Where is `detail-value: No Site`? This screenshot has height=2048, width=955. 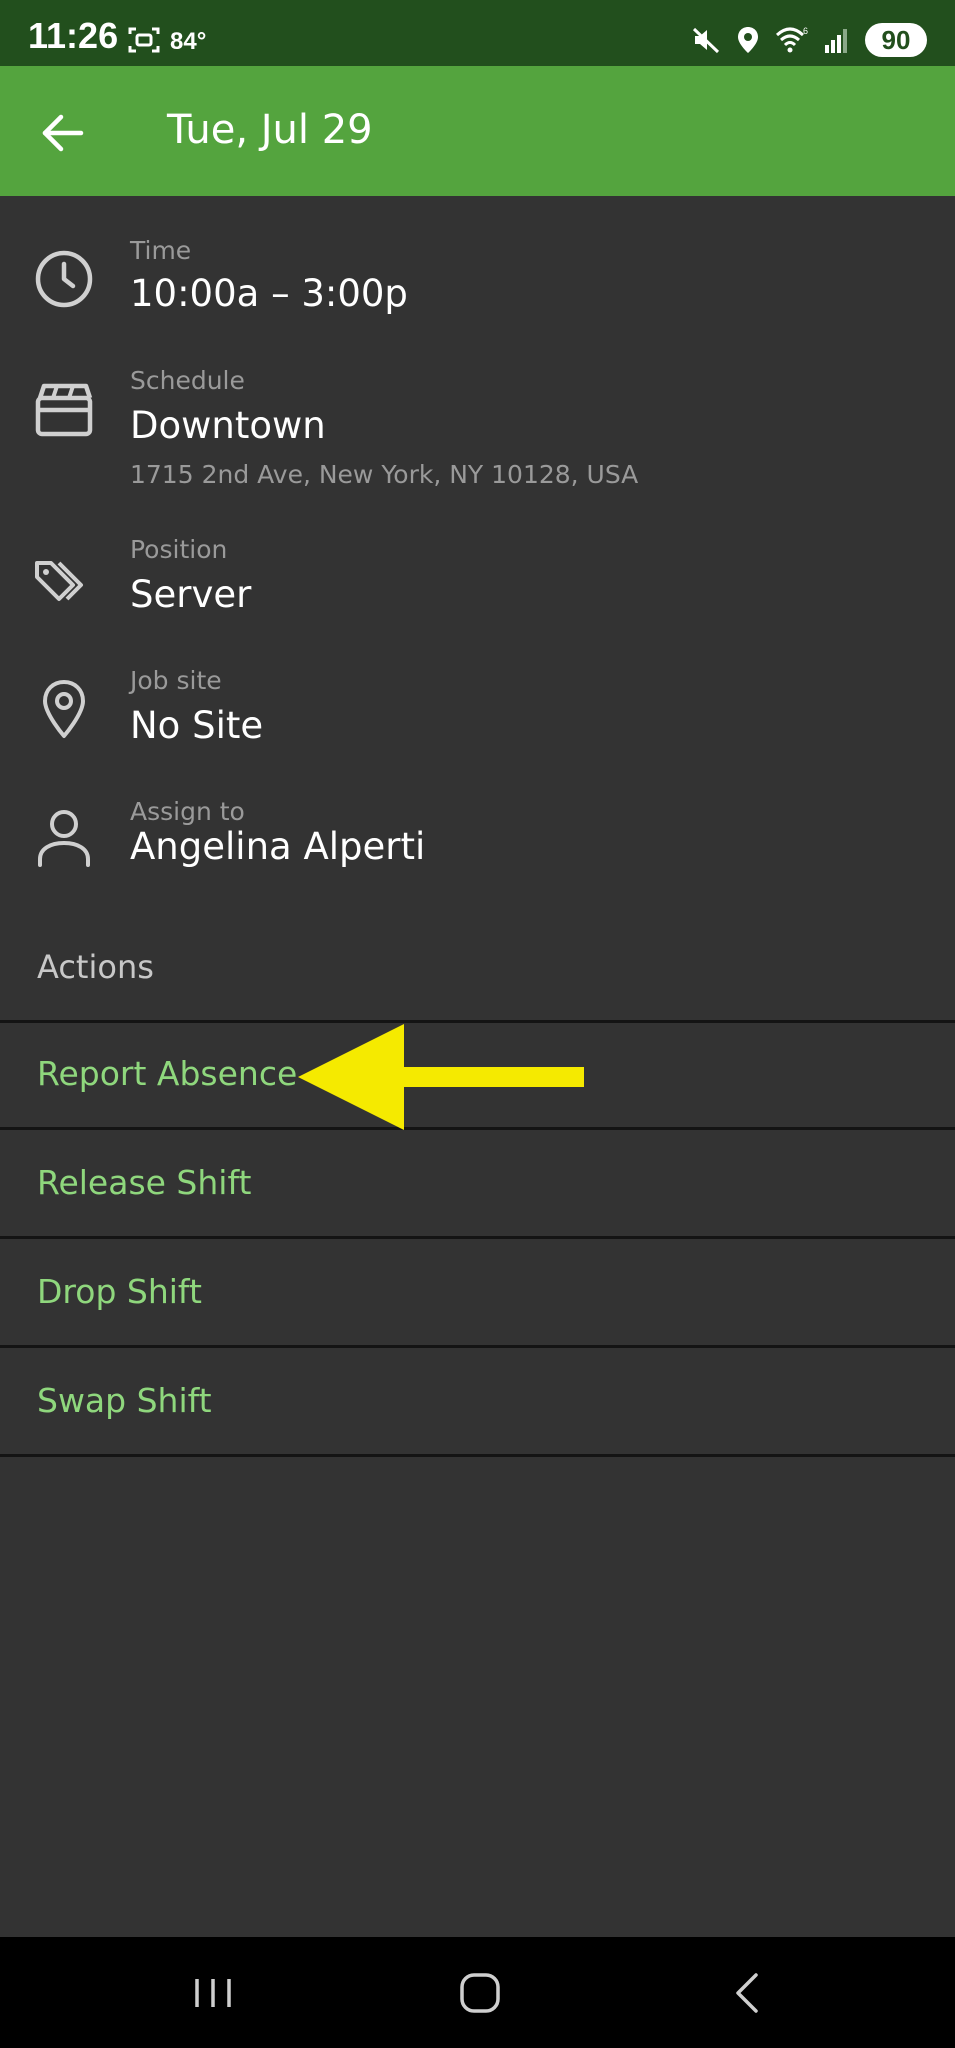 detail-value: No Site is located at coordinates (197, 725).